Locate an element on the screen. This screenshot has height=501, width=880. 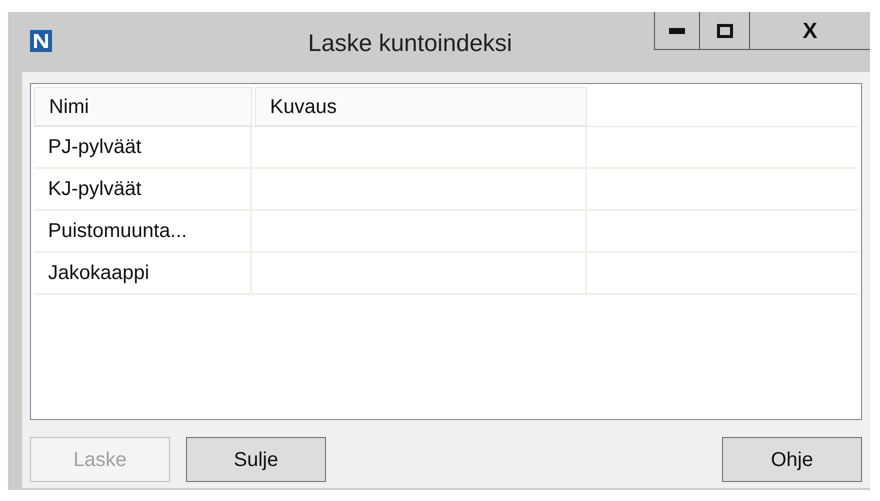
minimize-icon is located at coordinates (677, 31).